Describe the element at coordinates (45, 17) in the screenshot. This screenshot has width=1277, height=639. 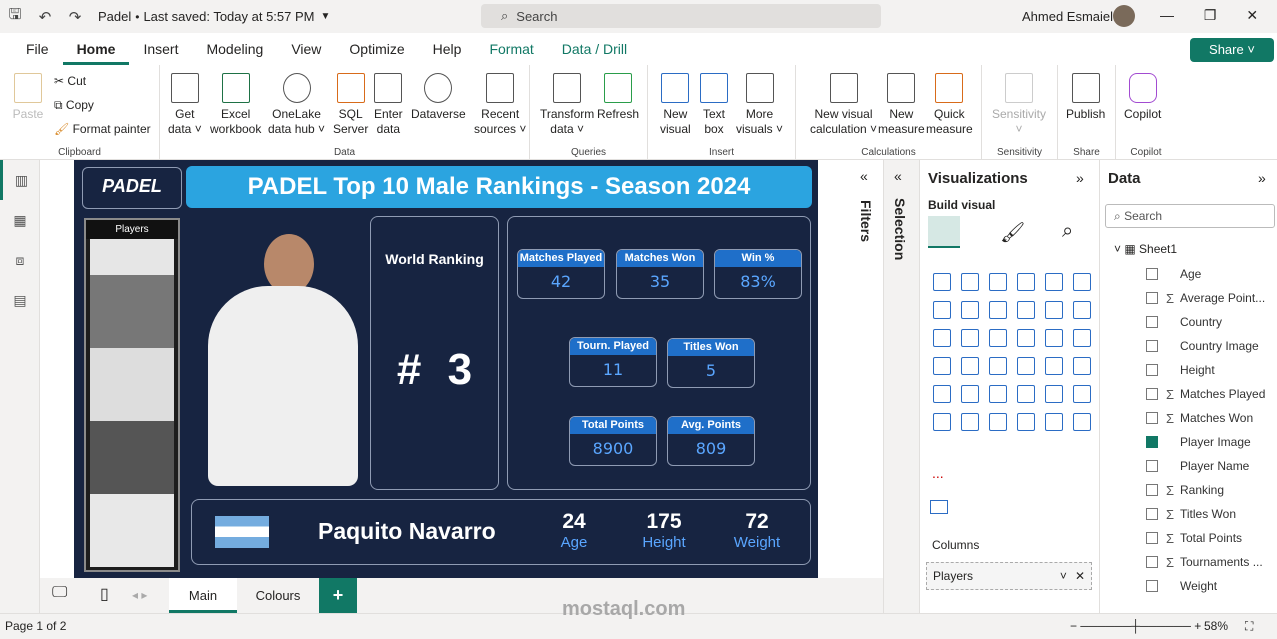
I see `undo-icon: ↶` at that location.